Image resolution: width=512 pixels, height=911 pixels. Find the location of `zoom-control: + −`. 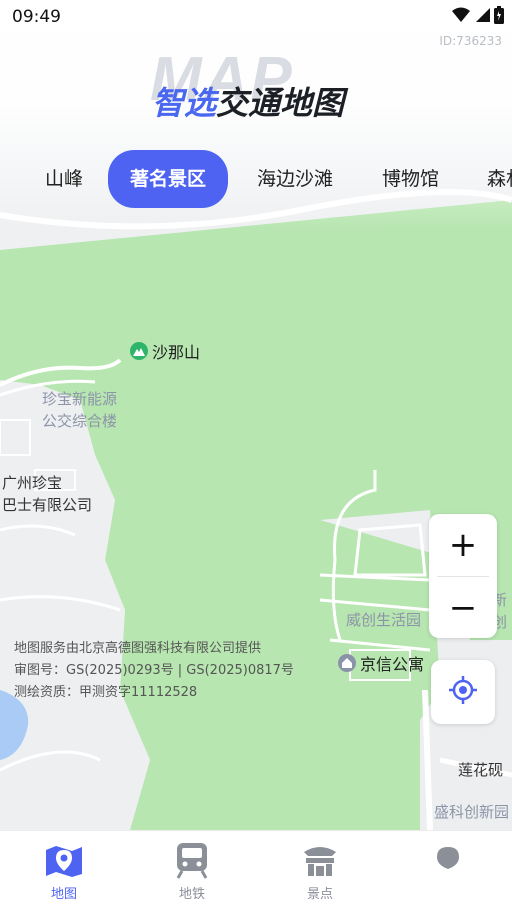

zoom-control: + − is located at coordinates (463, 576).